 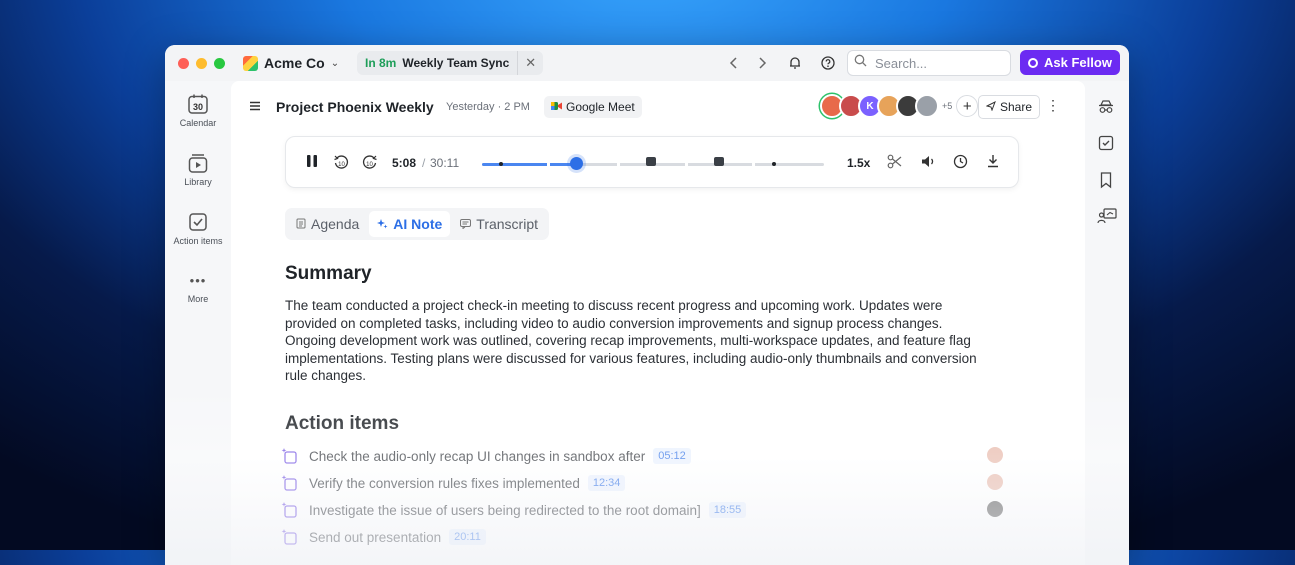 What do you see at coordinates (312, 163) in the screenshot?
I see `pause-icon` at bounding box center [312, 163].